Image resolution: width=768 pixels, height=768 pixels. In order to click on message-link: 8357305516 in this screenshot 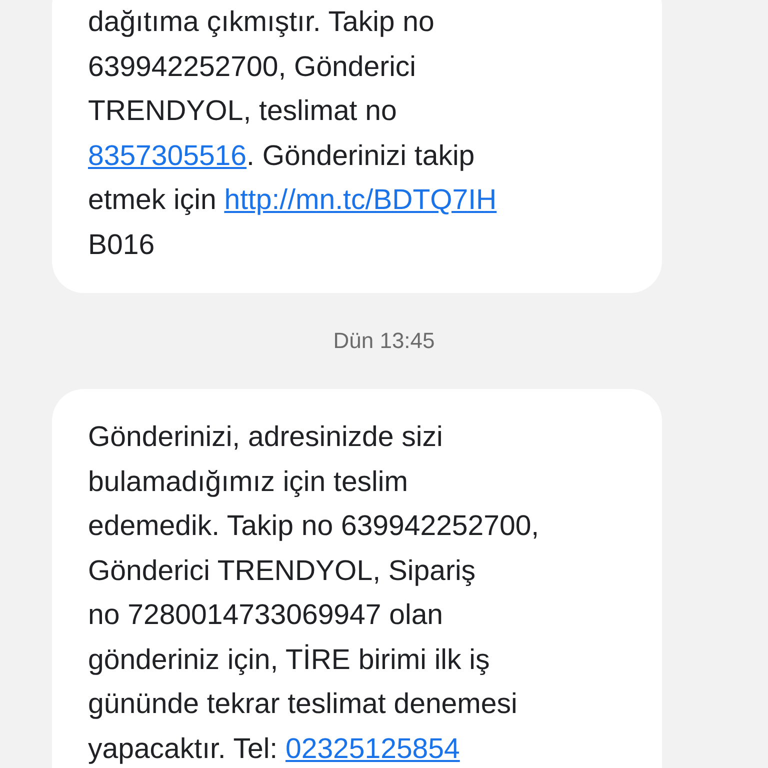, I will do `click(167, 156)`.